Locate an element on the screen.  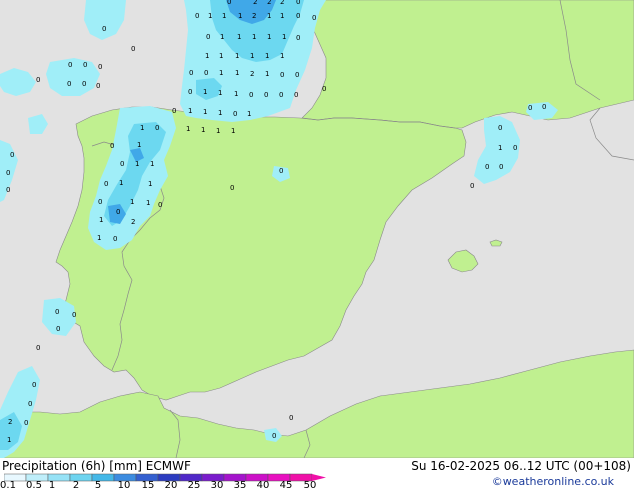
chart-title: Precipitation (6h) [mm] ECMWF is located at coordinates (96, 466).